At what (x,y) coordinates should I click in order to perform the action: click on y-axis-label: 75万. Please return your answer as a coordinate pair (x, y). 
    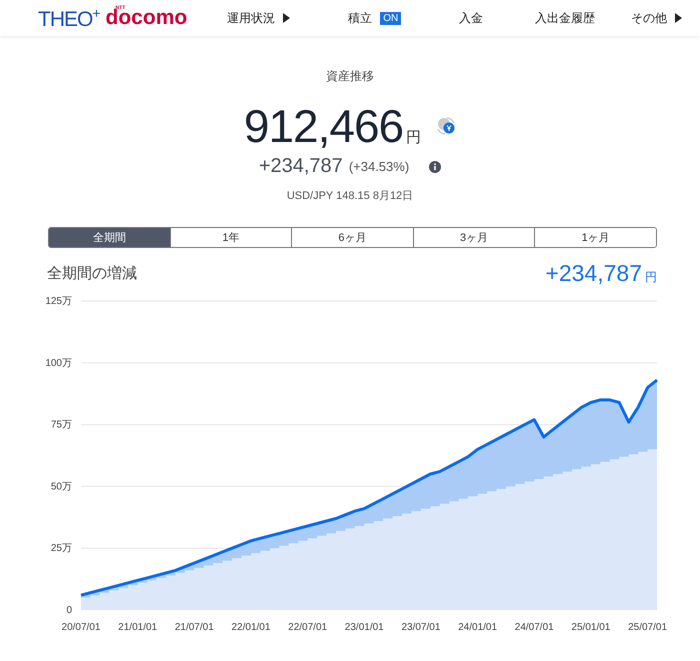
    Looking at the image, I should click on (61, 425).